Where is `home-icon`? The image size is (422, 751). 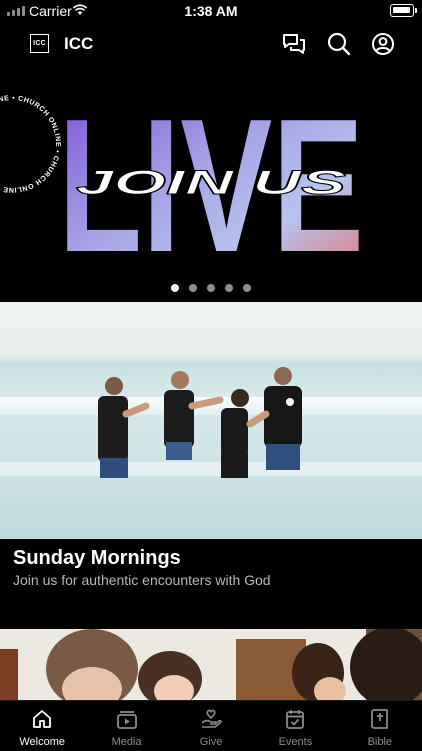 home-icon is located at coordinates (42, 719).